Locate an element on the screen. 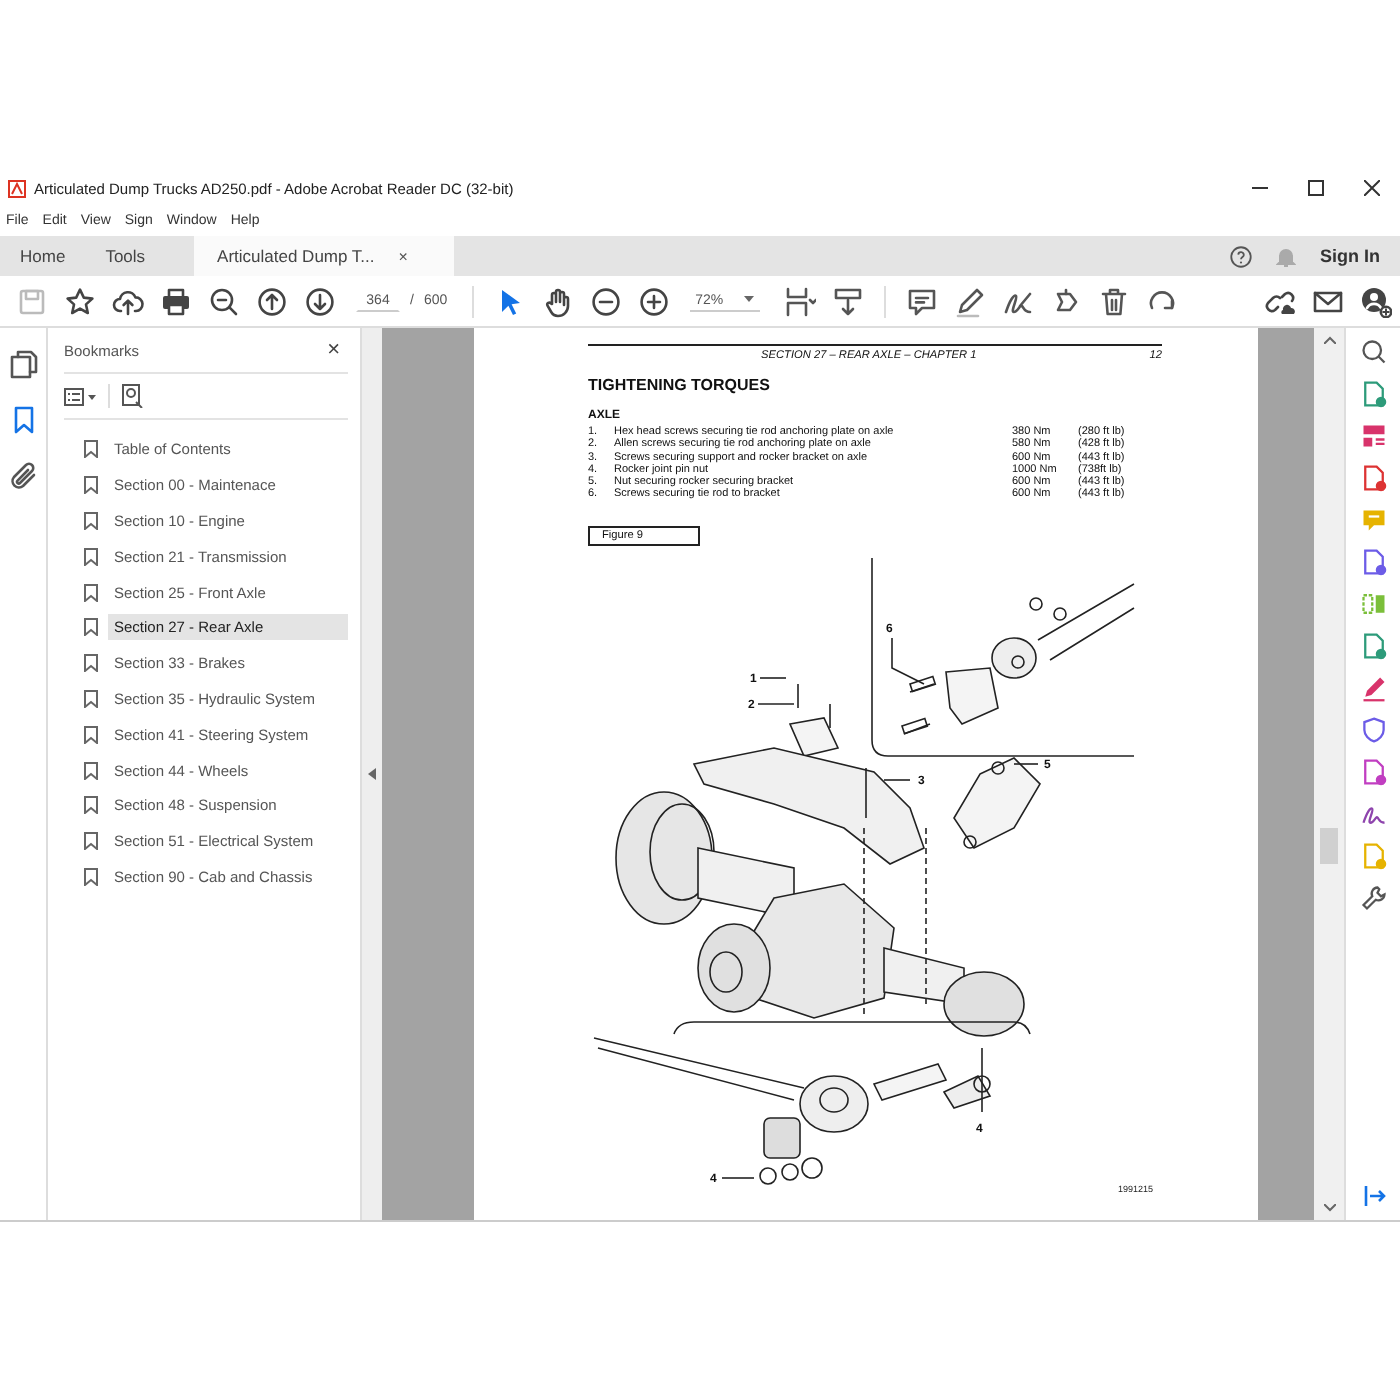  create-pdf-icon is located at coordinates (1373, 478).